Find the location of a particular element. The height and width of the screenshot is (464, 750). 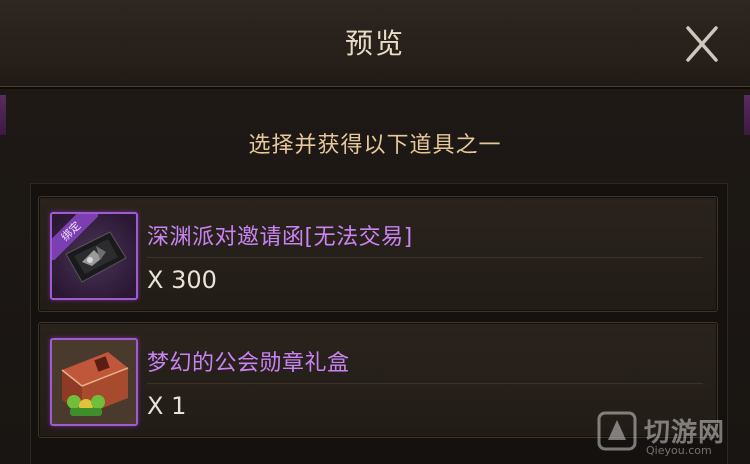

item-icon-frame is located at coordinates (94, 382).